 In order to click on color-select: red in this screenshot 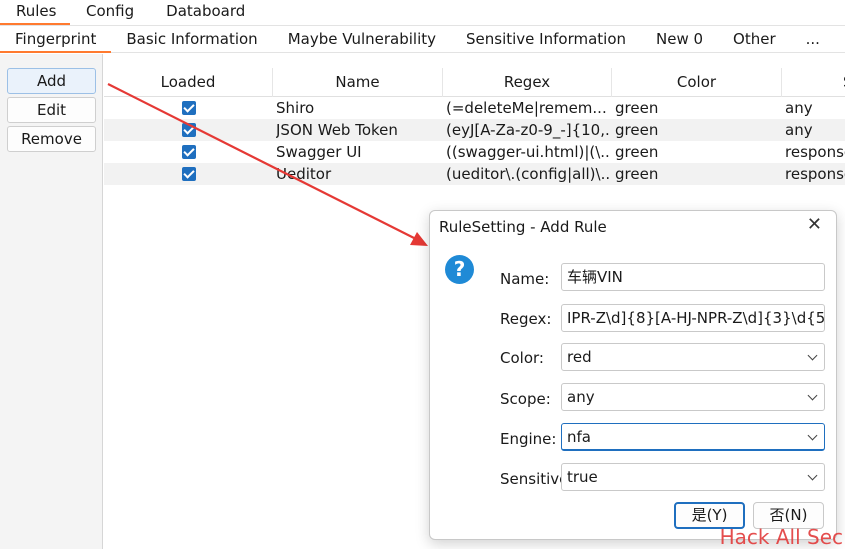, I will do `click(693, 357)`.